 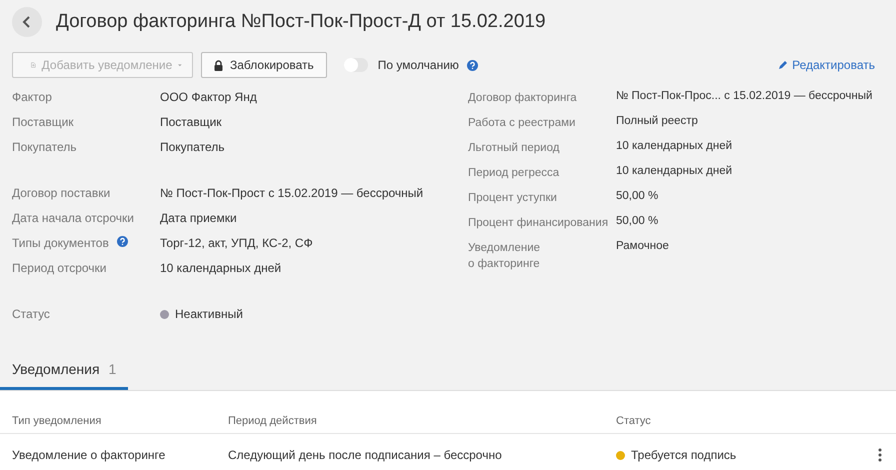 What do you see at coordinates (208, 97) in the screenshot?
I see `field-value: ООО Фактор Янд` at bounding box center [208, 97].